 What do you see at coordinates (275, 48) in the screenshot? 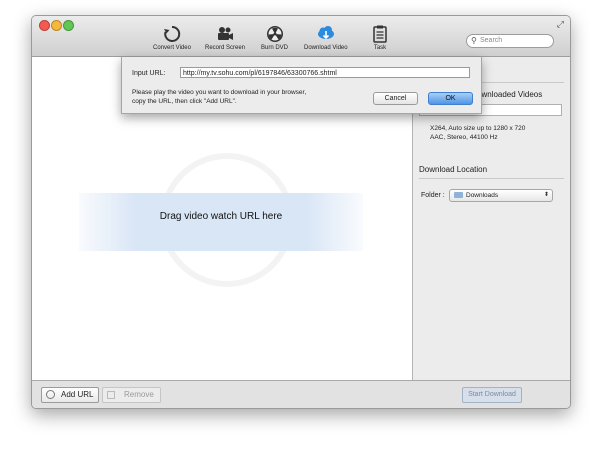
I see `toolbar-label: Burn DVD` at bounding box center [275, 48].